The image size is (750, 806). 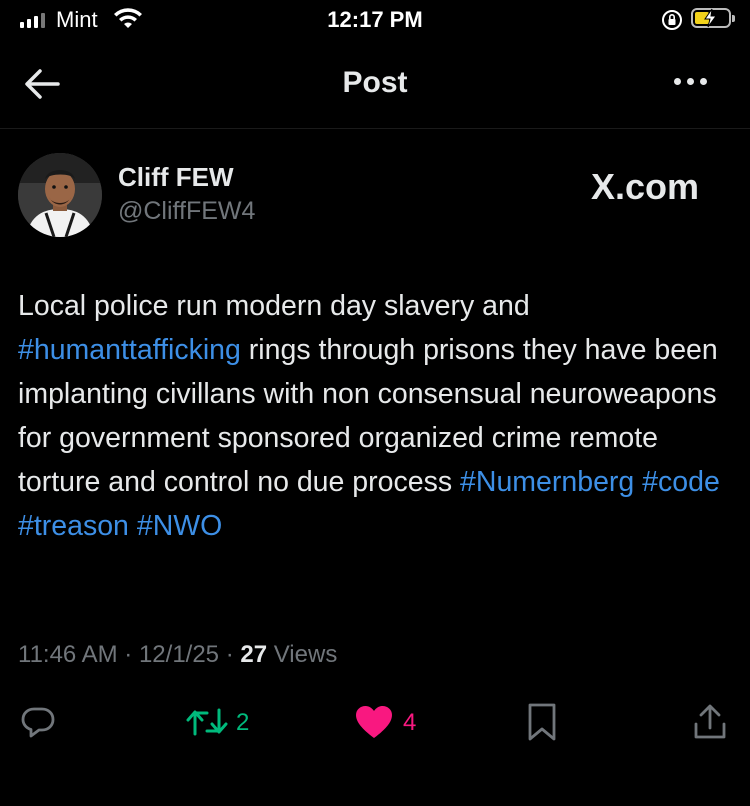 What do you see at coordinates (409, 723) in the screenshot?
I see `like-count: 4` at bounding box center [409, 723].